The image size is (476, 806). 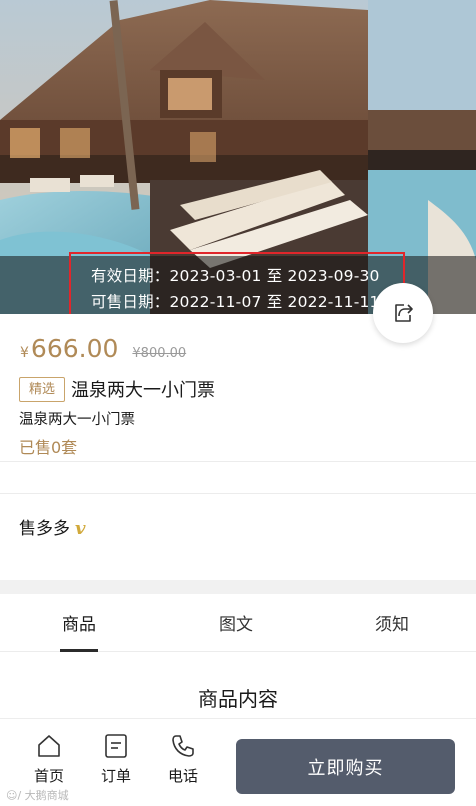 I want to click on title-row: 精选 温泉两大一小门票, so click(x=117, y=389).